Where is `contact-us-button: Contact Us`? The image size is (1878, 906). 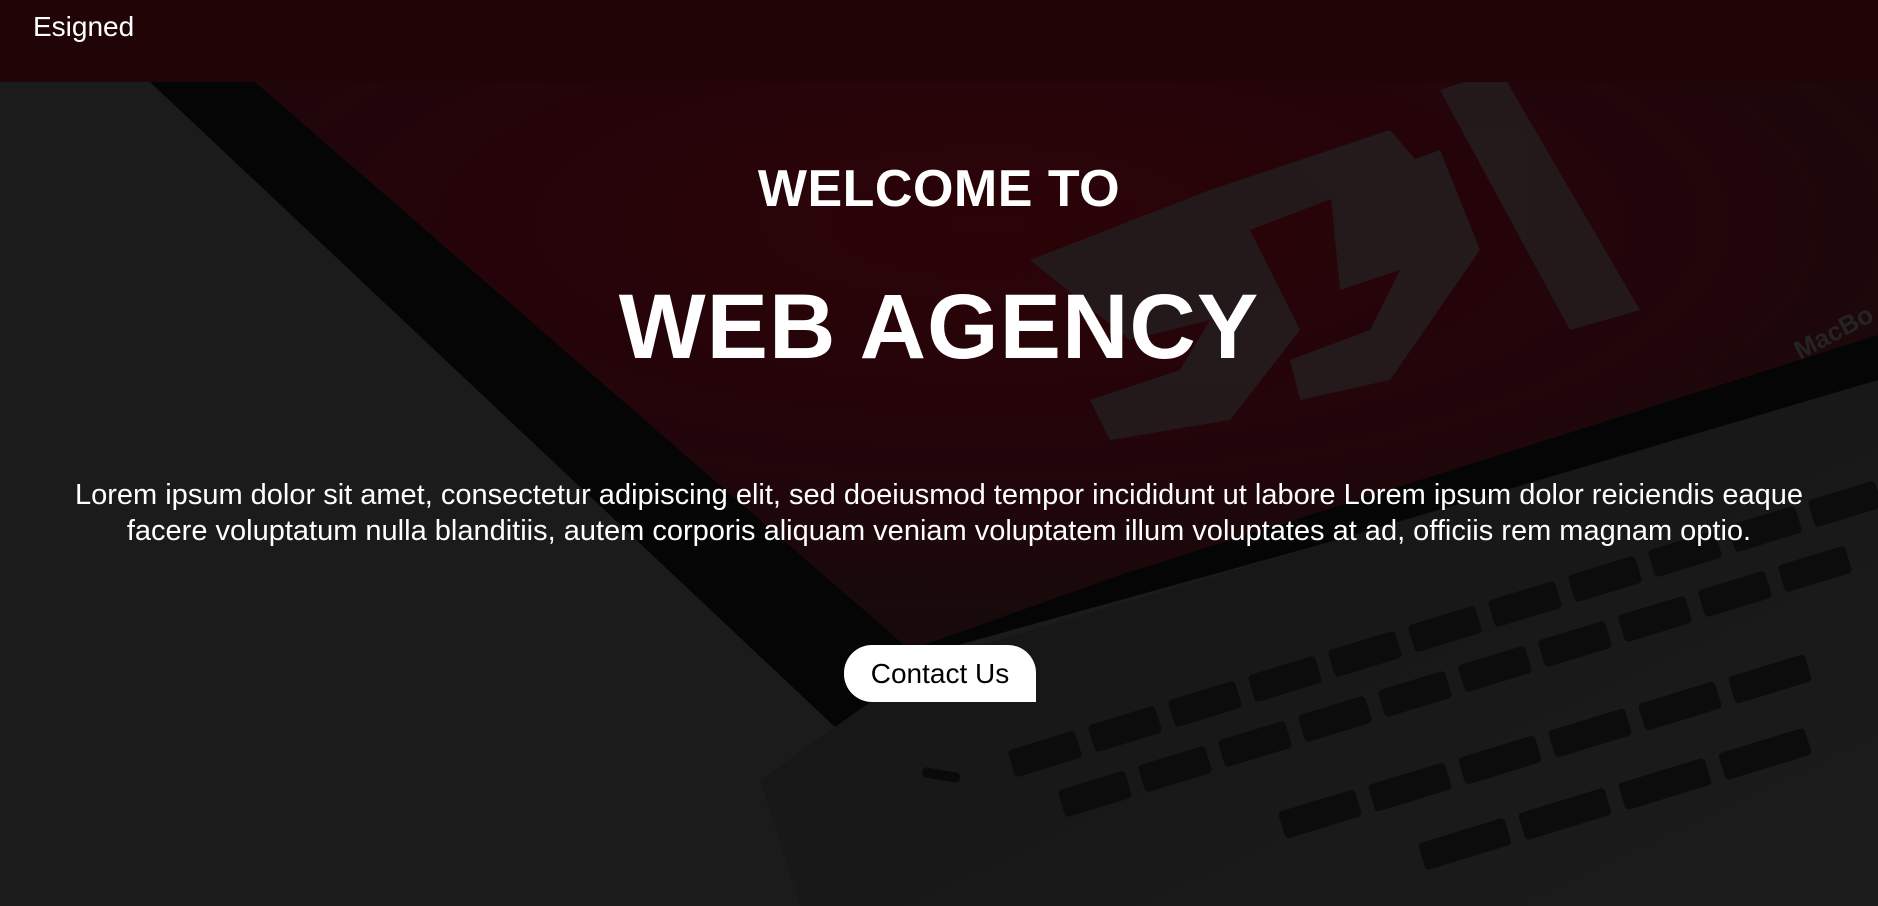
contact-us-button: Contact Us is located at coordinates (940, 673).